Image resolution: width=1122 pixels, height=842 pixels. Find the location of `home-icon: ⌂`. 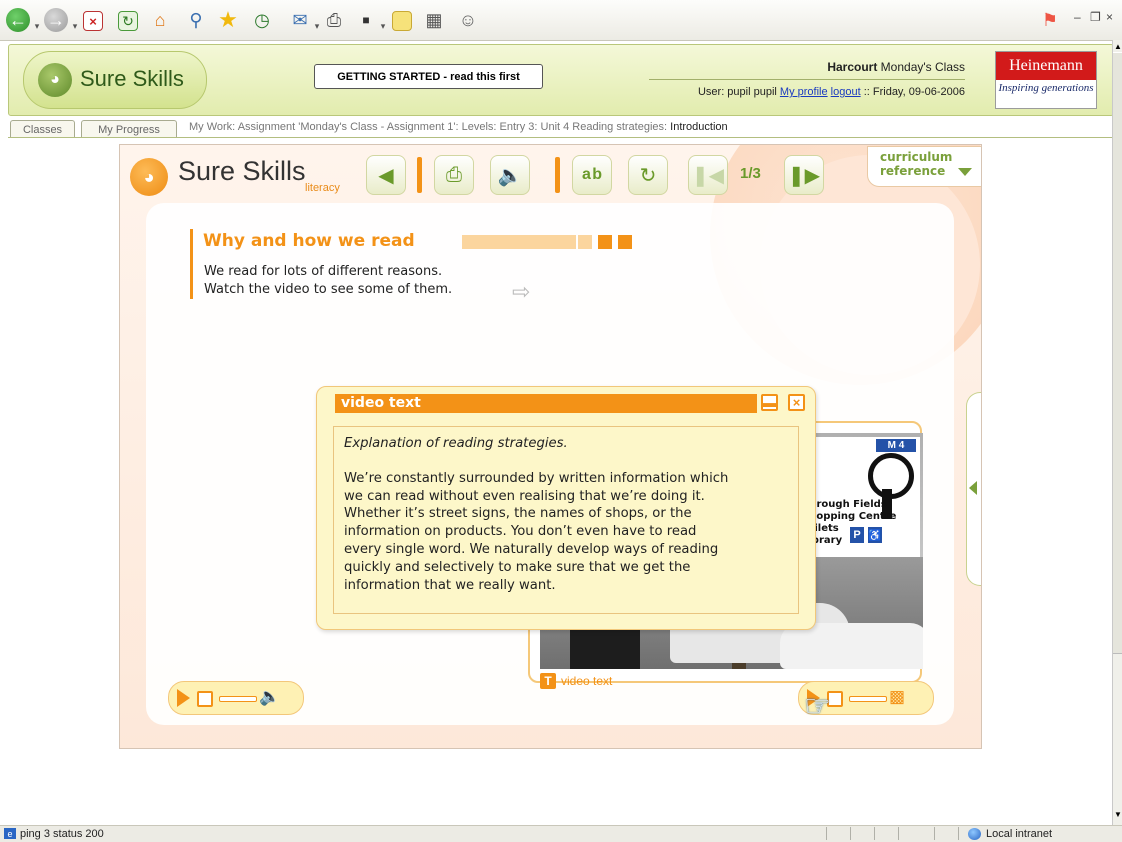

home-icon: ⌂ is located at coordinates (160, 20).